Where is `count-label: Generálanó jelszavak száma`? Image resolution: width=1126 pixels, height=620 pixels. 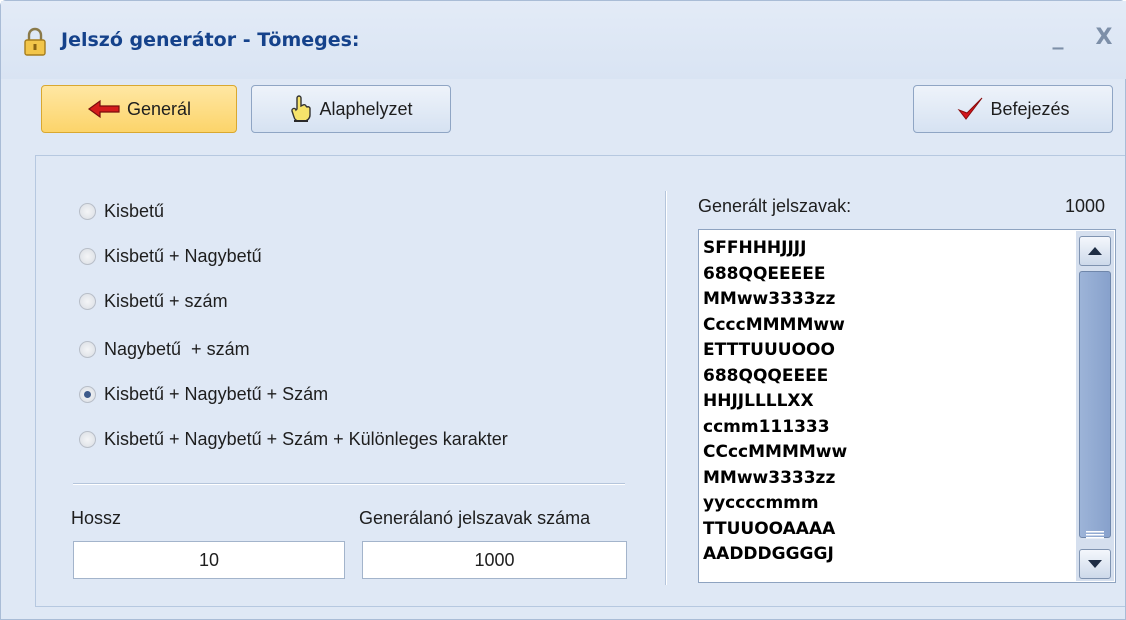
count-label: Generálanó jelszavak száma is located at coordinates (475, 518).